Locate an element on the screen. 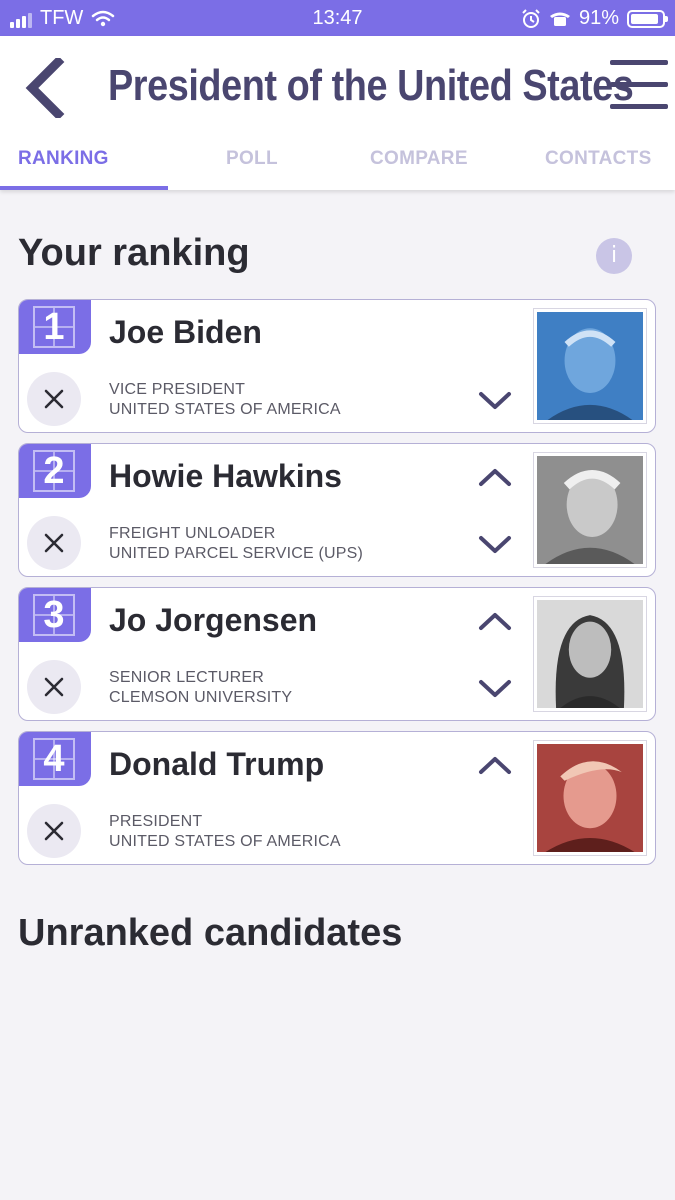 This screenshot has height=1200, width=675. rank-number: 3 is located at coordinates (54, 615).